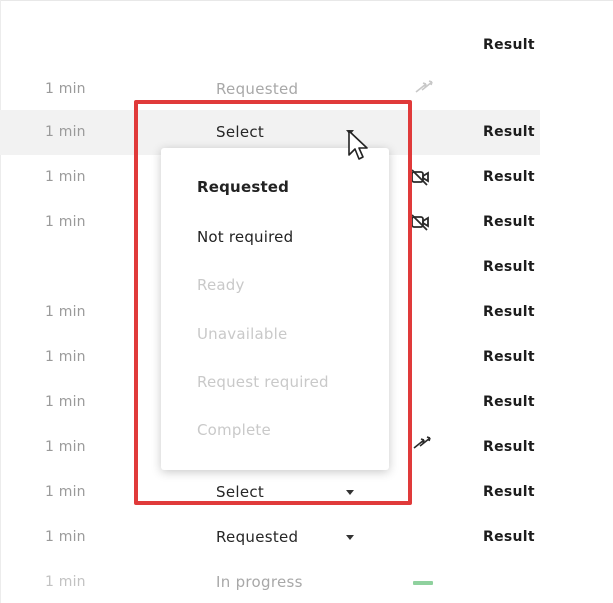  What do you see at coordinates (423, 583) in the screenshot?
I see `progress-bar-icon` at bounding box center [423, 583].